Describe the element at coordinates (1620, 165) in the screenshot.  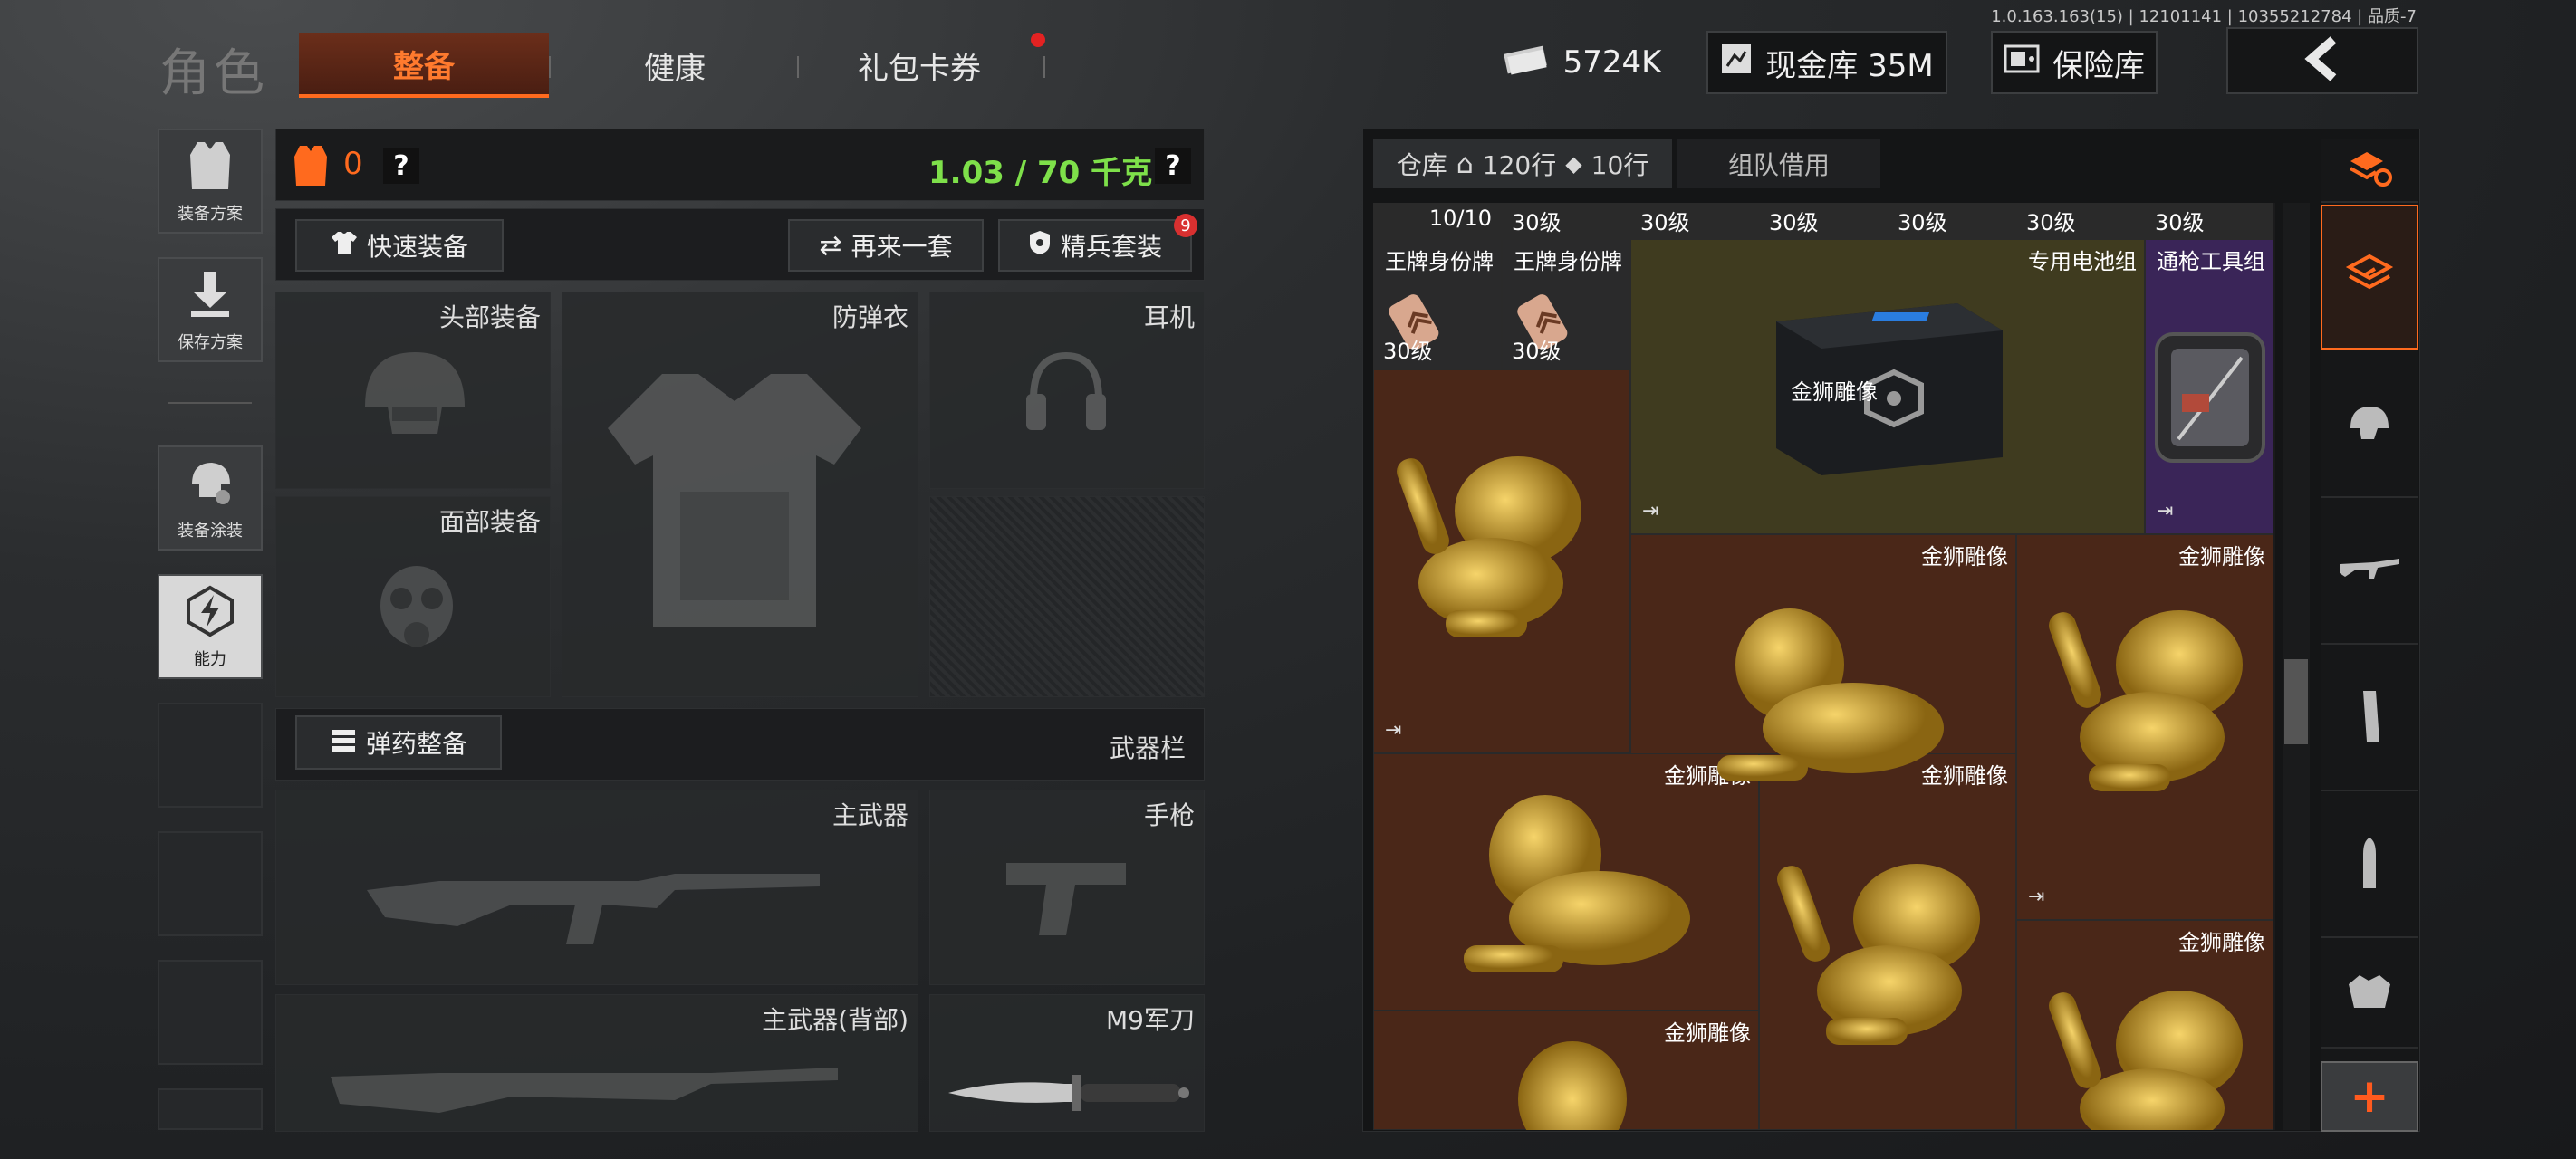
I see `warehouse-extra-rows: 10行` at that location.